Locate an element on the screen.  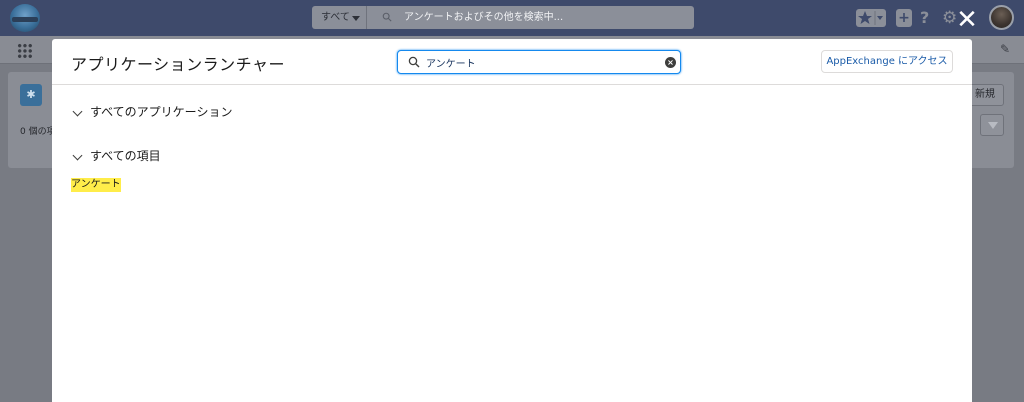
search-scope-label: すべて is located at coordinates (335, 17).